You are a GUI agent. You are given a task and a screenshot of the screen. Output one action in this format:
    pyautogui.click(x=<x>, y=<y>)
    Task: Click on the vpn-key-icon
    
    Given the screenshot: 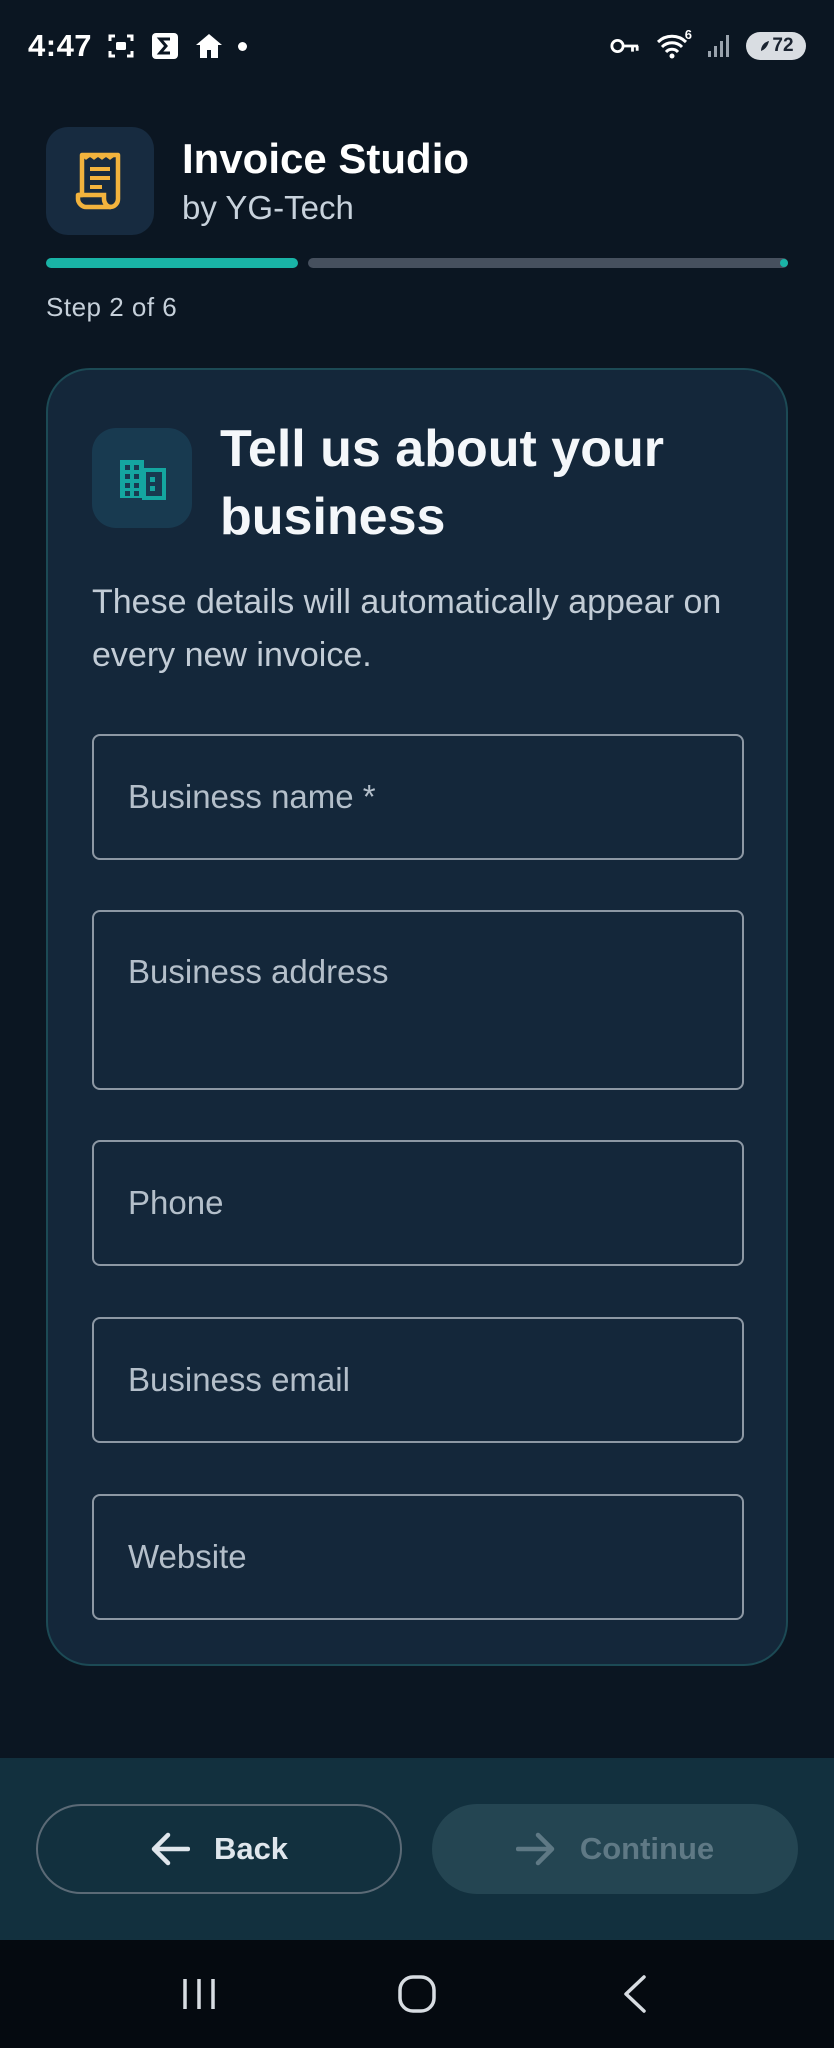 What is the action you would take?
    pyautogui.click(x=625, y=46)
    